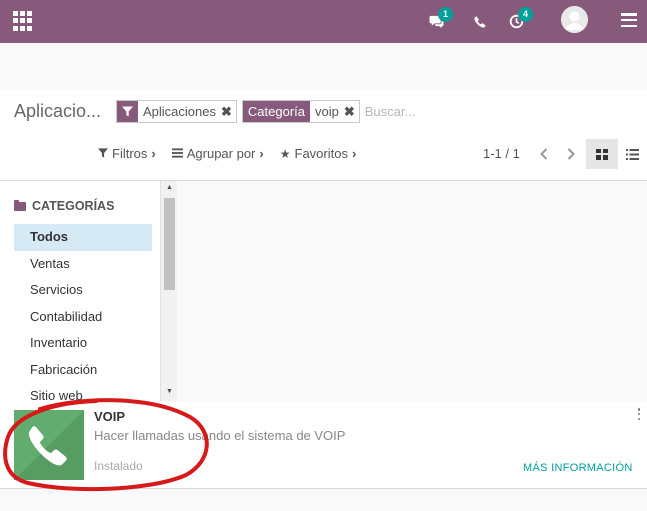 Image resolution: width=647 pixels, height=511 pixels. What do you see at coordinates (629, 20) in the screenshot?
I see `hamburger-menu-icon` at bounding box center [629, 20].